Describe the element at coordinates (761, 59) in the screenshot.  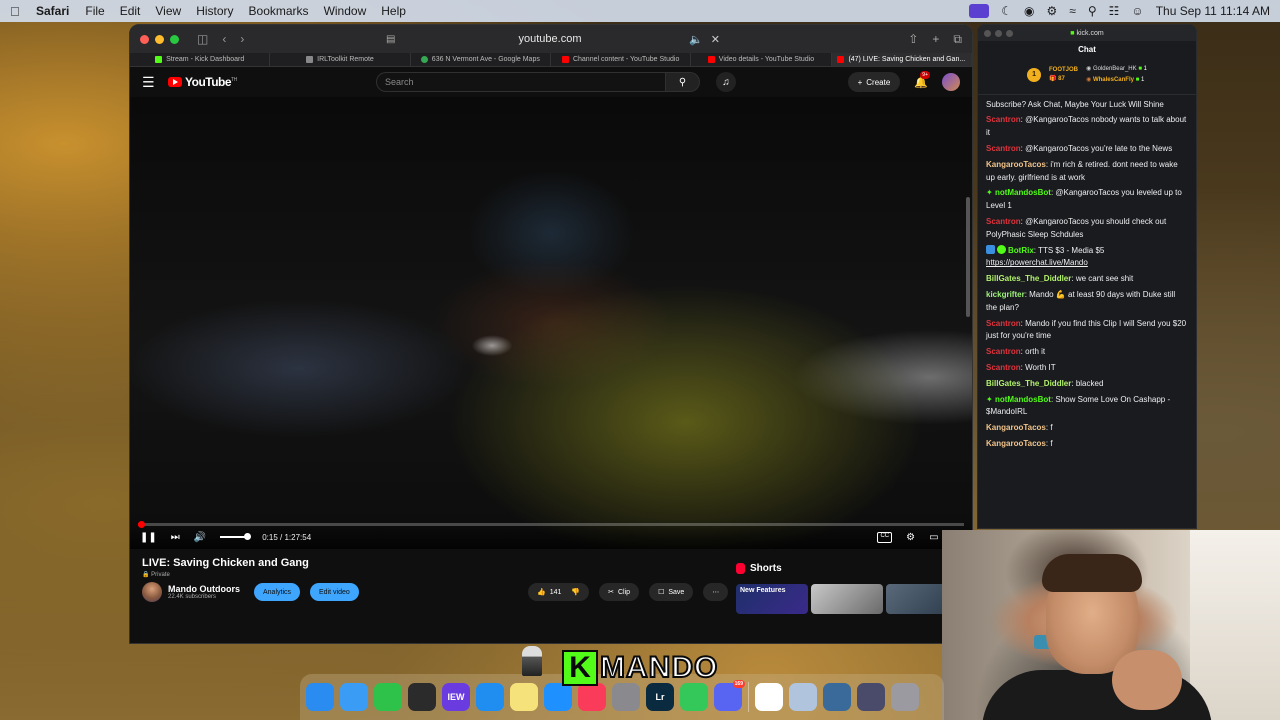
I see `tab-video-details: Video details - YouTube Studio` at that location.